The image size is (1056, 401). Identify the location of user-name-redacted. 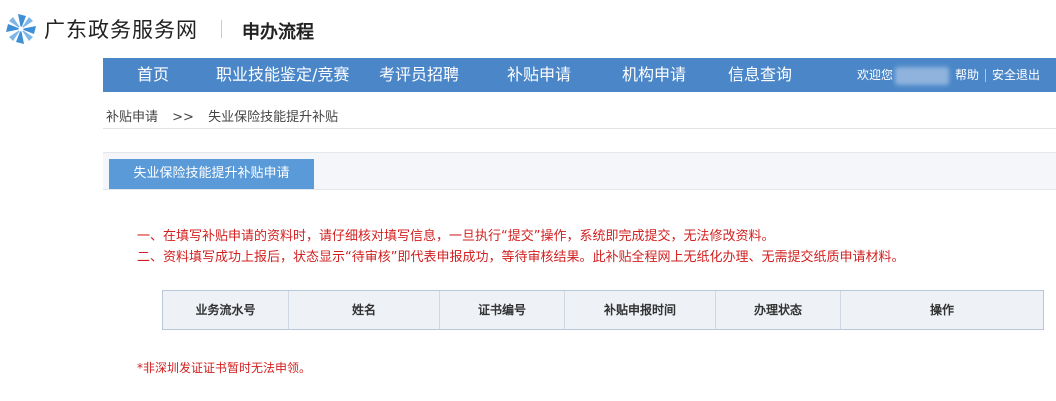
(922, 76).